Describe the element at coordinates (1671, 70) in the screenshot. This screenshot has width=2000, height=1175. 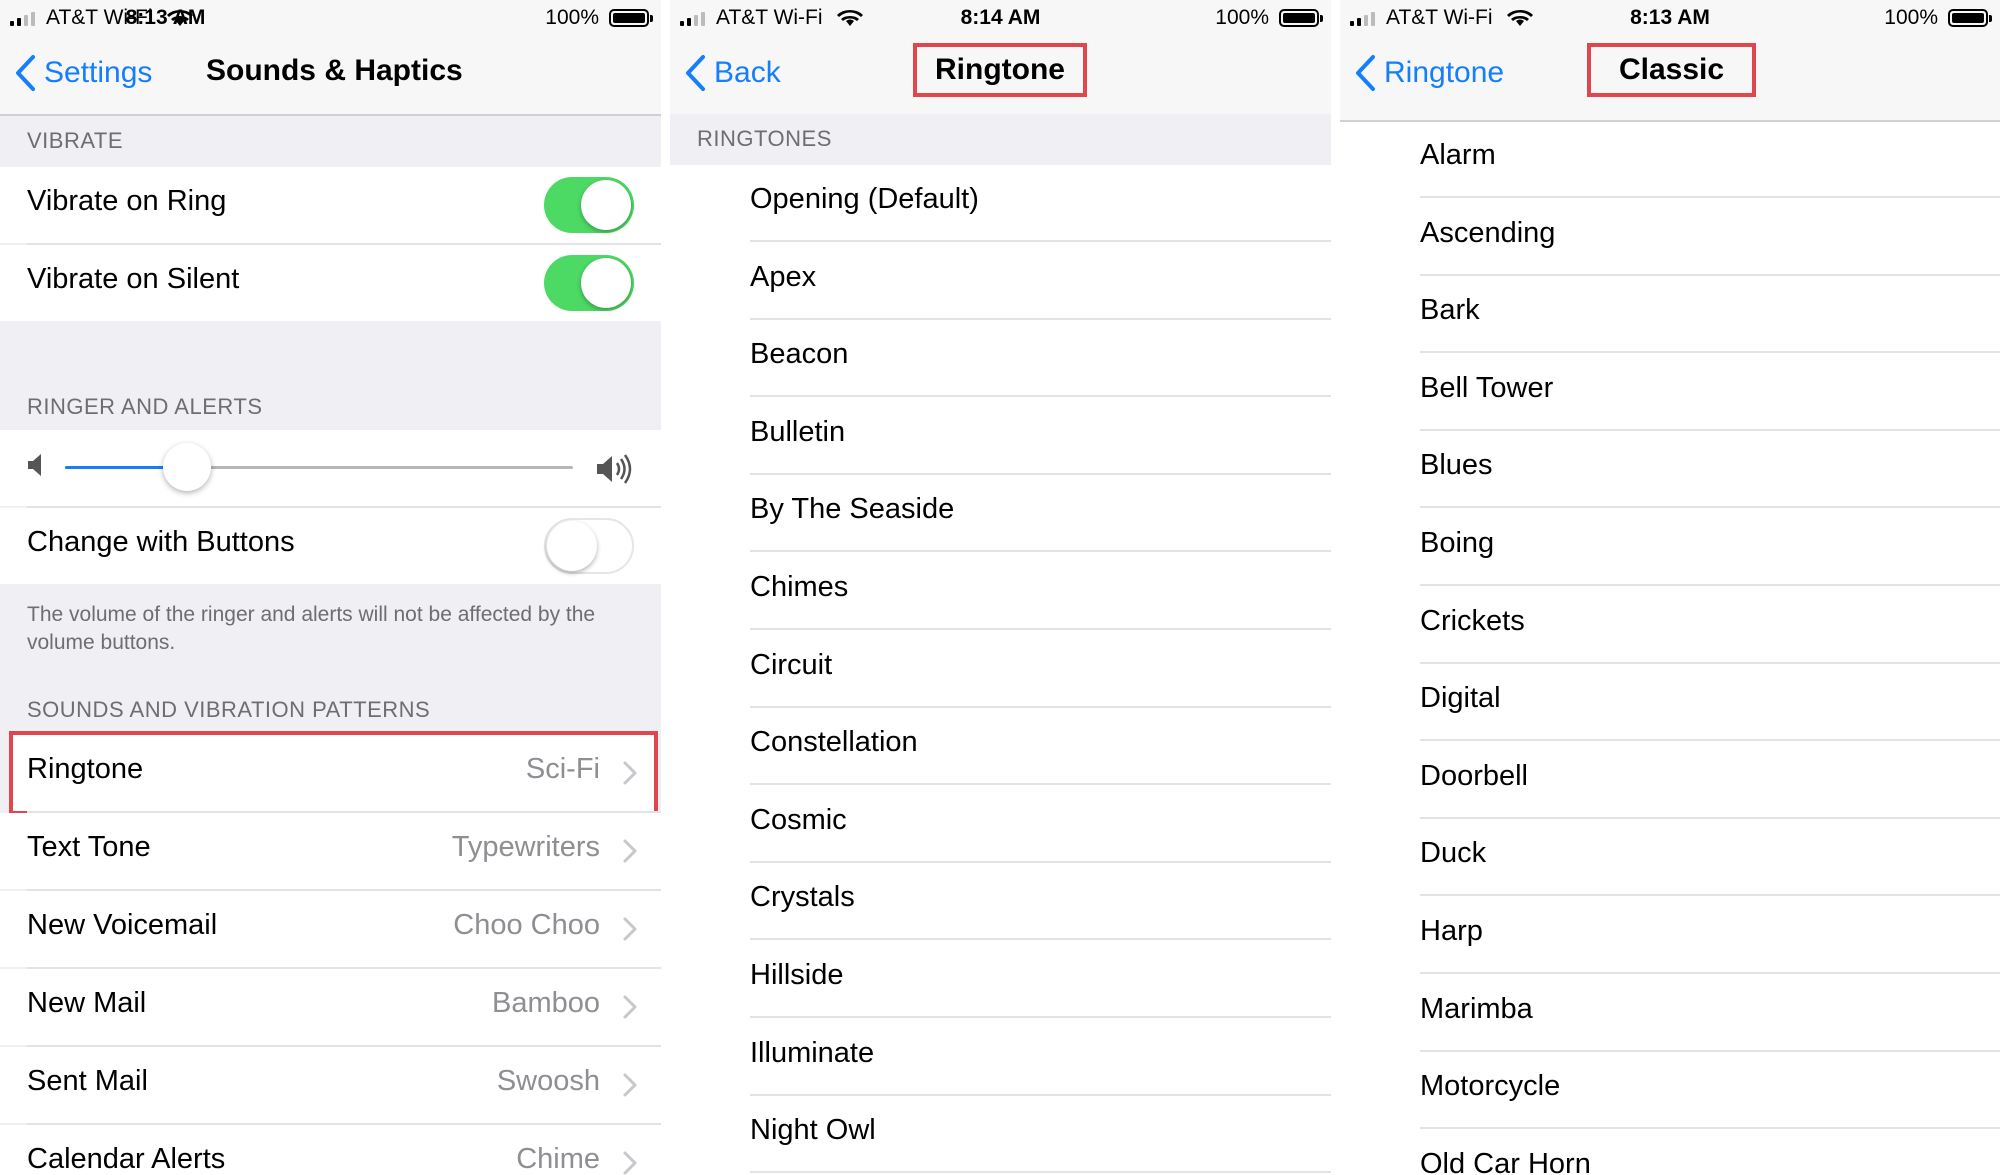
I see `page-title: Classic` at that location.